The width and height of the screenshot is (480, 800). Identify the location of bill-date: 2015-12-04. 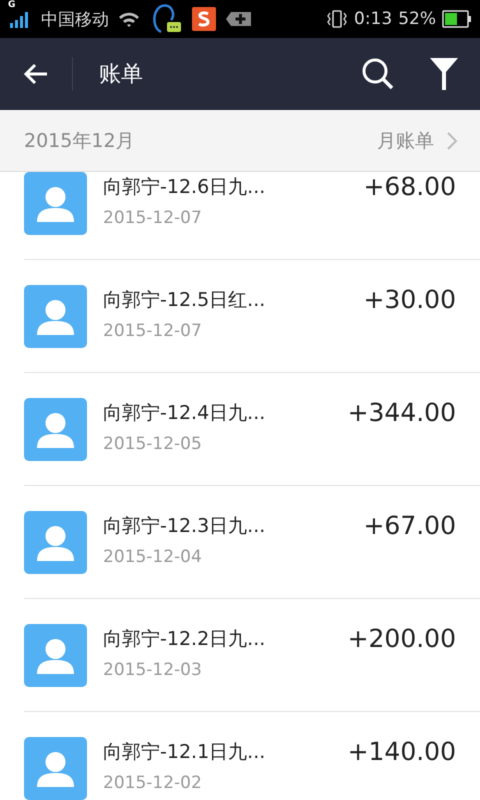
(153, 557).